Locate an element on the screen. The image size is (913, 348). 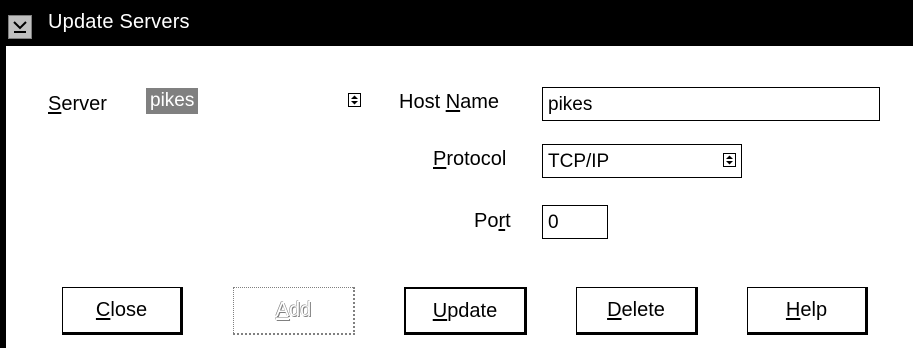
add-button: Add is located at coordinates (294, 311).